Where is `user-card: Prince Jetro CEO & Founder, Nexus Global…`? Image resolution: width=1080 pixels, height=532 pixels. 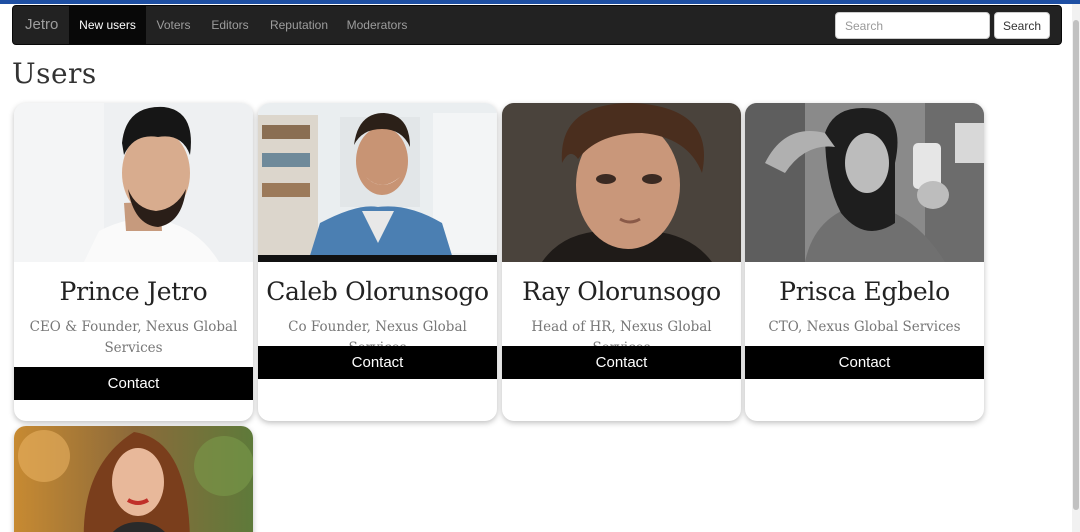
user-card: Prince Jetro CEO & Founder, Nexus Global… is located at coordinates (133, 262).